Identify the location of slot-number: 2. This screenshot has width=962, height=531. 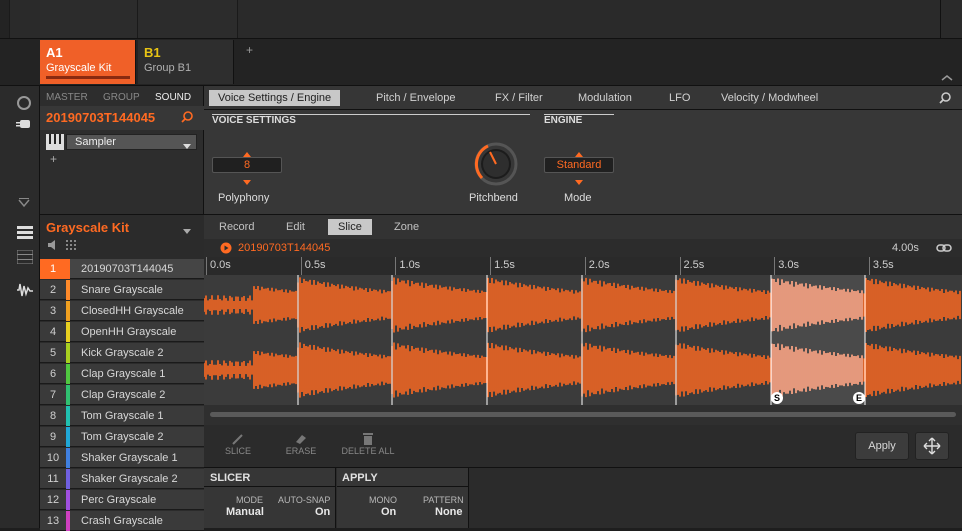
(53, 290).